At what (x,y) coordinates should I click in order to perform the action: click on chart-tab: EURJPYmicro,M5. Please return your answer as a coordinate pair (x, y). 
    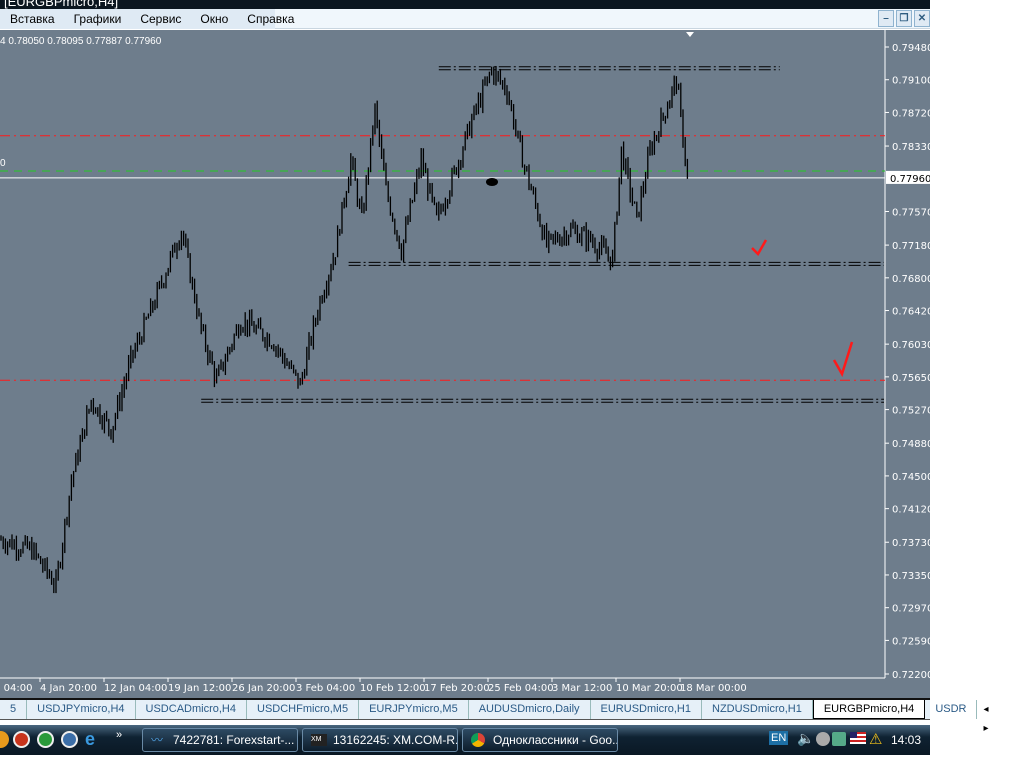
    Looking at the image, I should click on (414, 709).